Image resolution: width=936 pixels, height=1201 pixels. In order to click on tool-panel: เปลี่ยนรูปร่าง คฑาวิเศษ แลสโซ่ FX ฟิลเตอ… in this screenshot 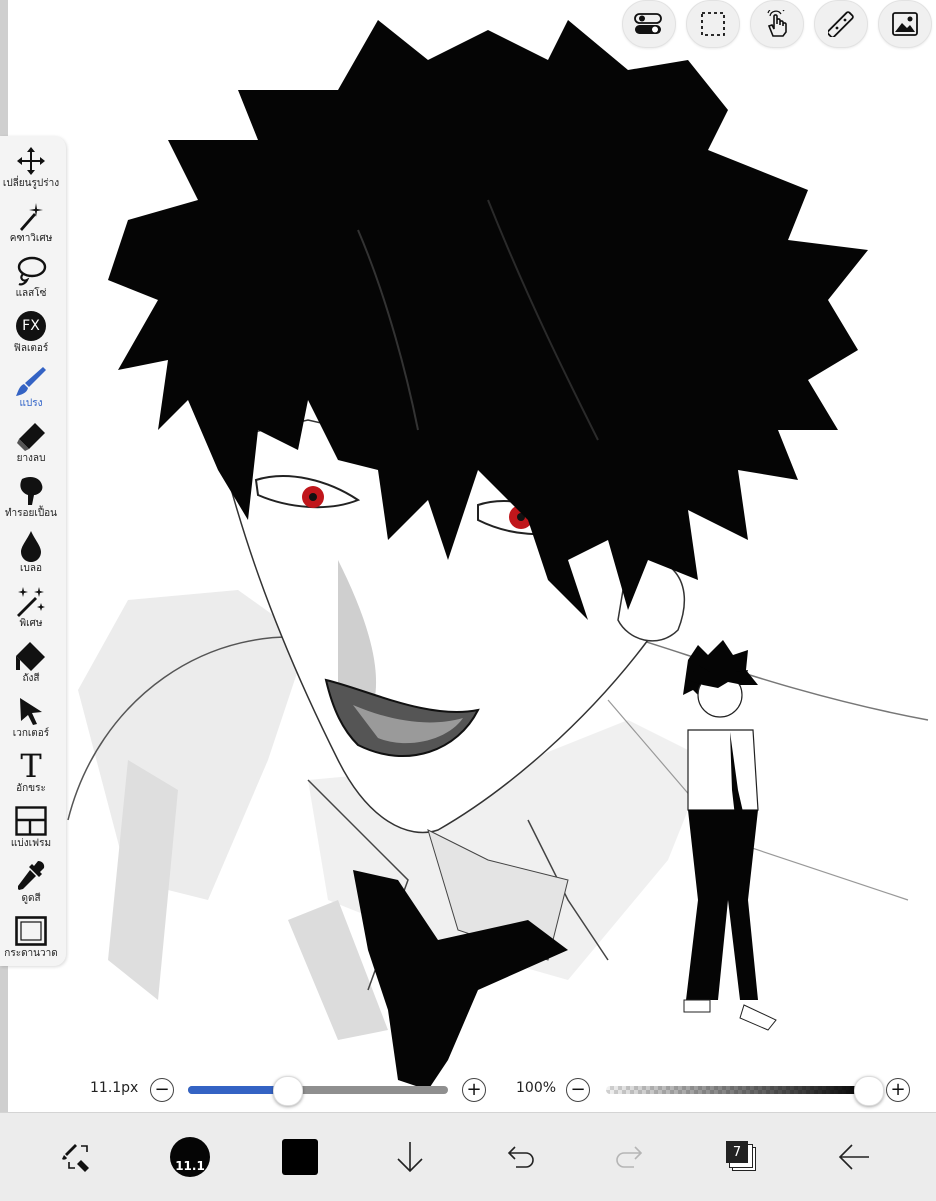, I will do `click(33, 551)`.